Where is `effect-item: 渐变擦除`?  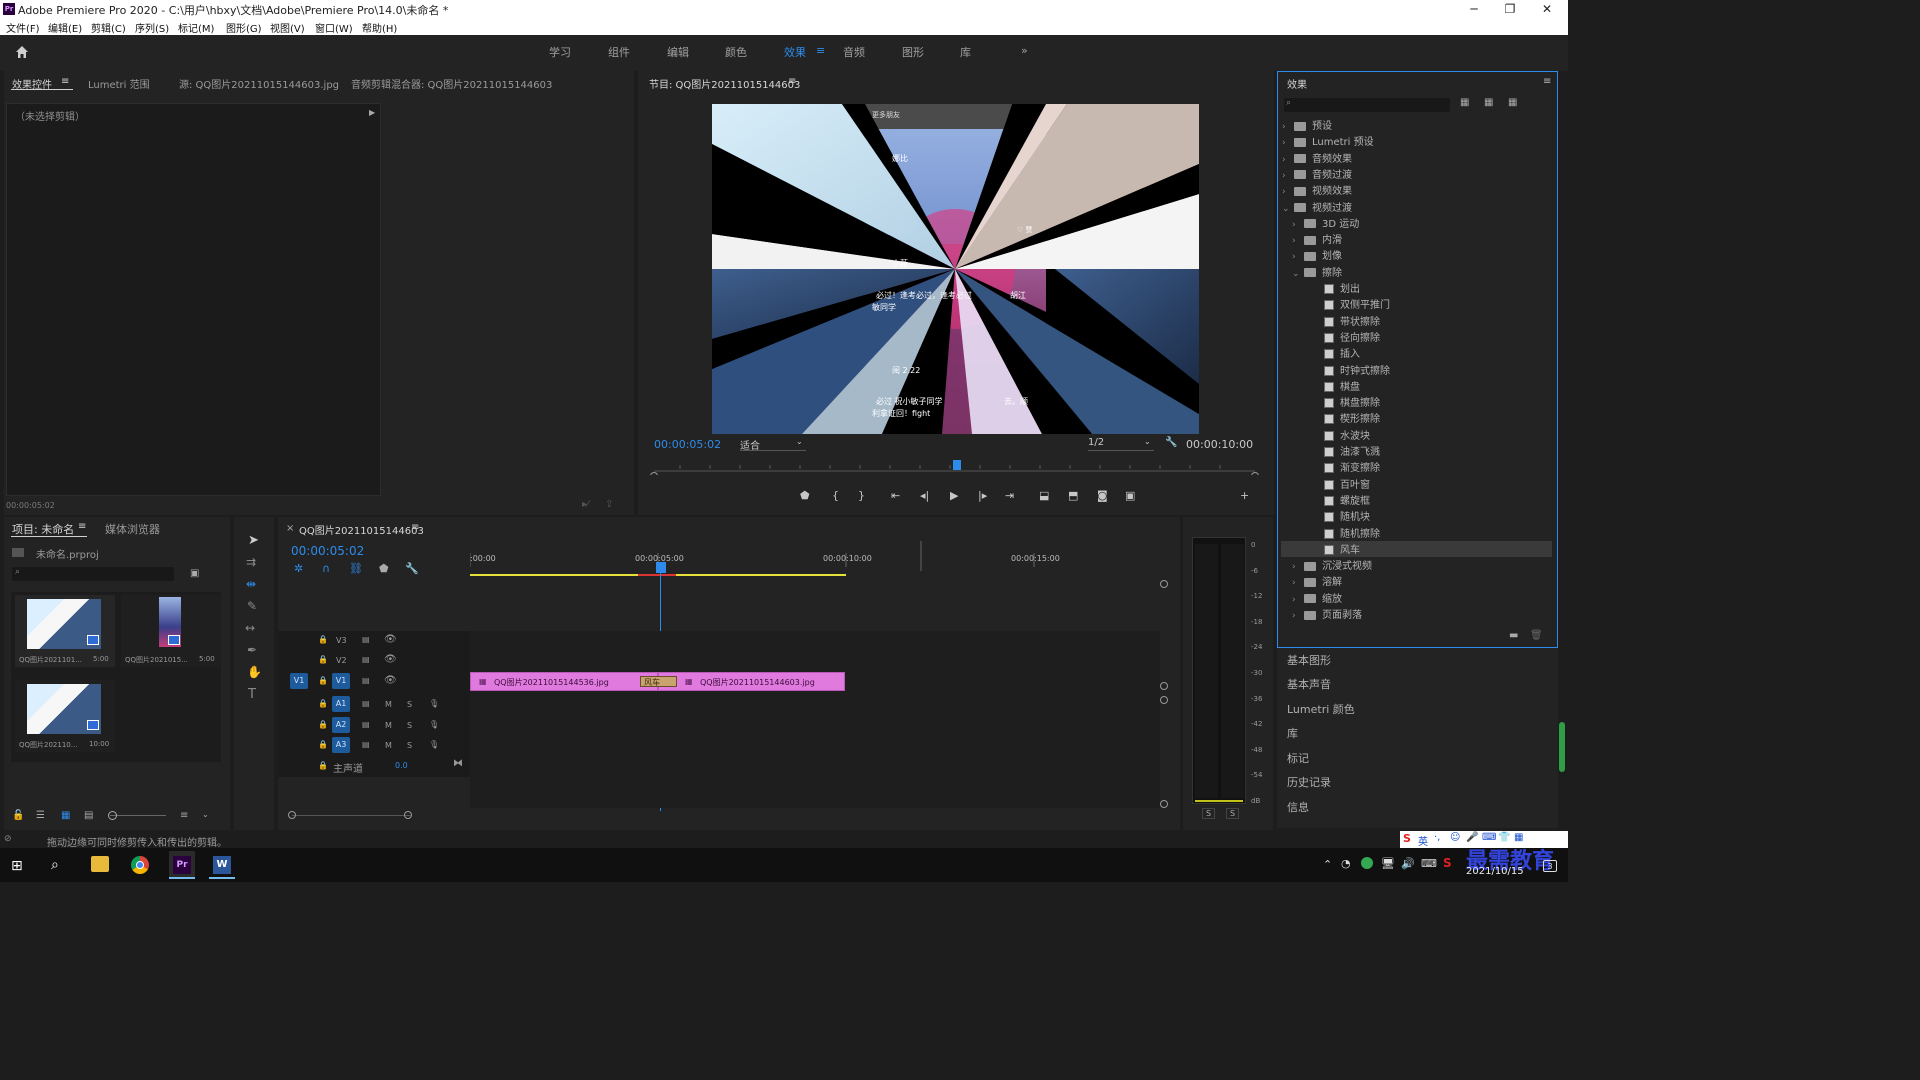 effect-item: 渐变擦除 is located at coordinates (1341, 467).